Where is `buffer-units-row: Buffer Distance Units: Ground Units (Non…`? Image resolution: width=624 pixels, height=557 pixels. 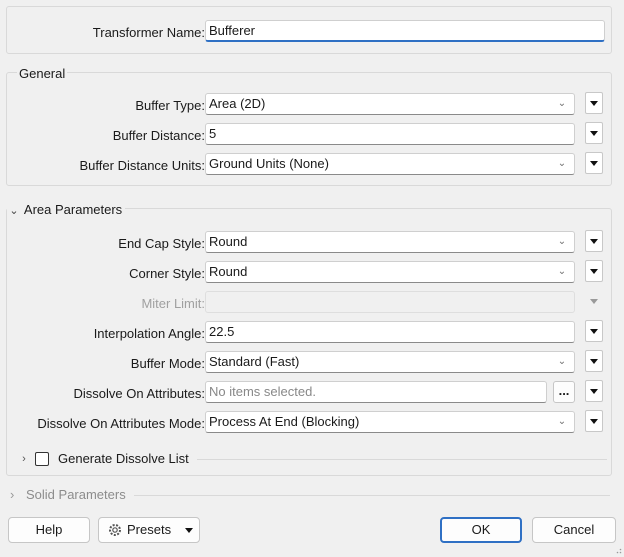 buffer-units-row: Buffer Distance Units: Ground Units (Non… is located at coordinates (309, 165).